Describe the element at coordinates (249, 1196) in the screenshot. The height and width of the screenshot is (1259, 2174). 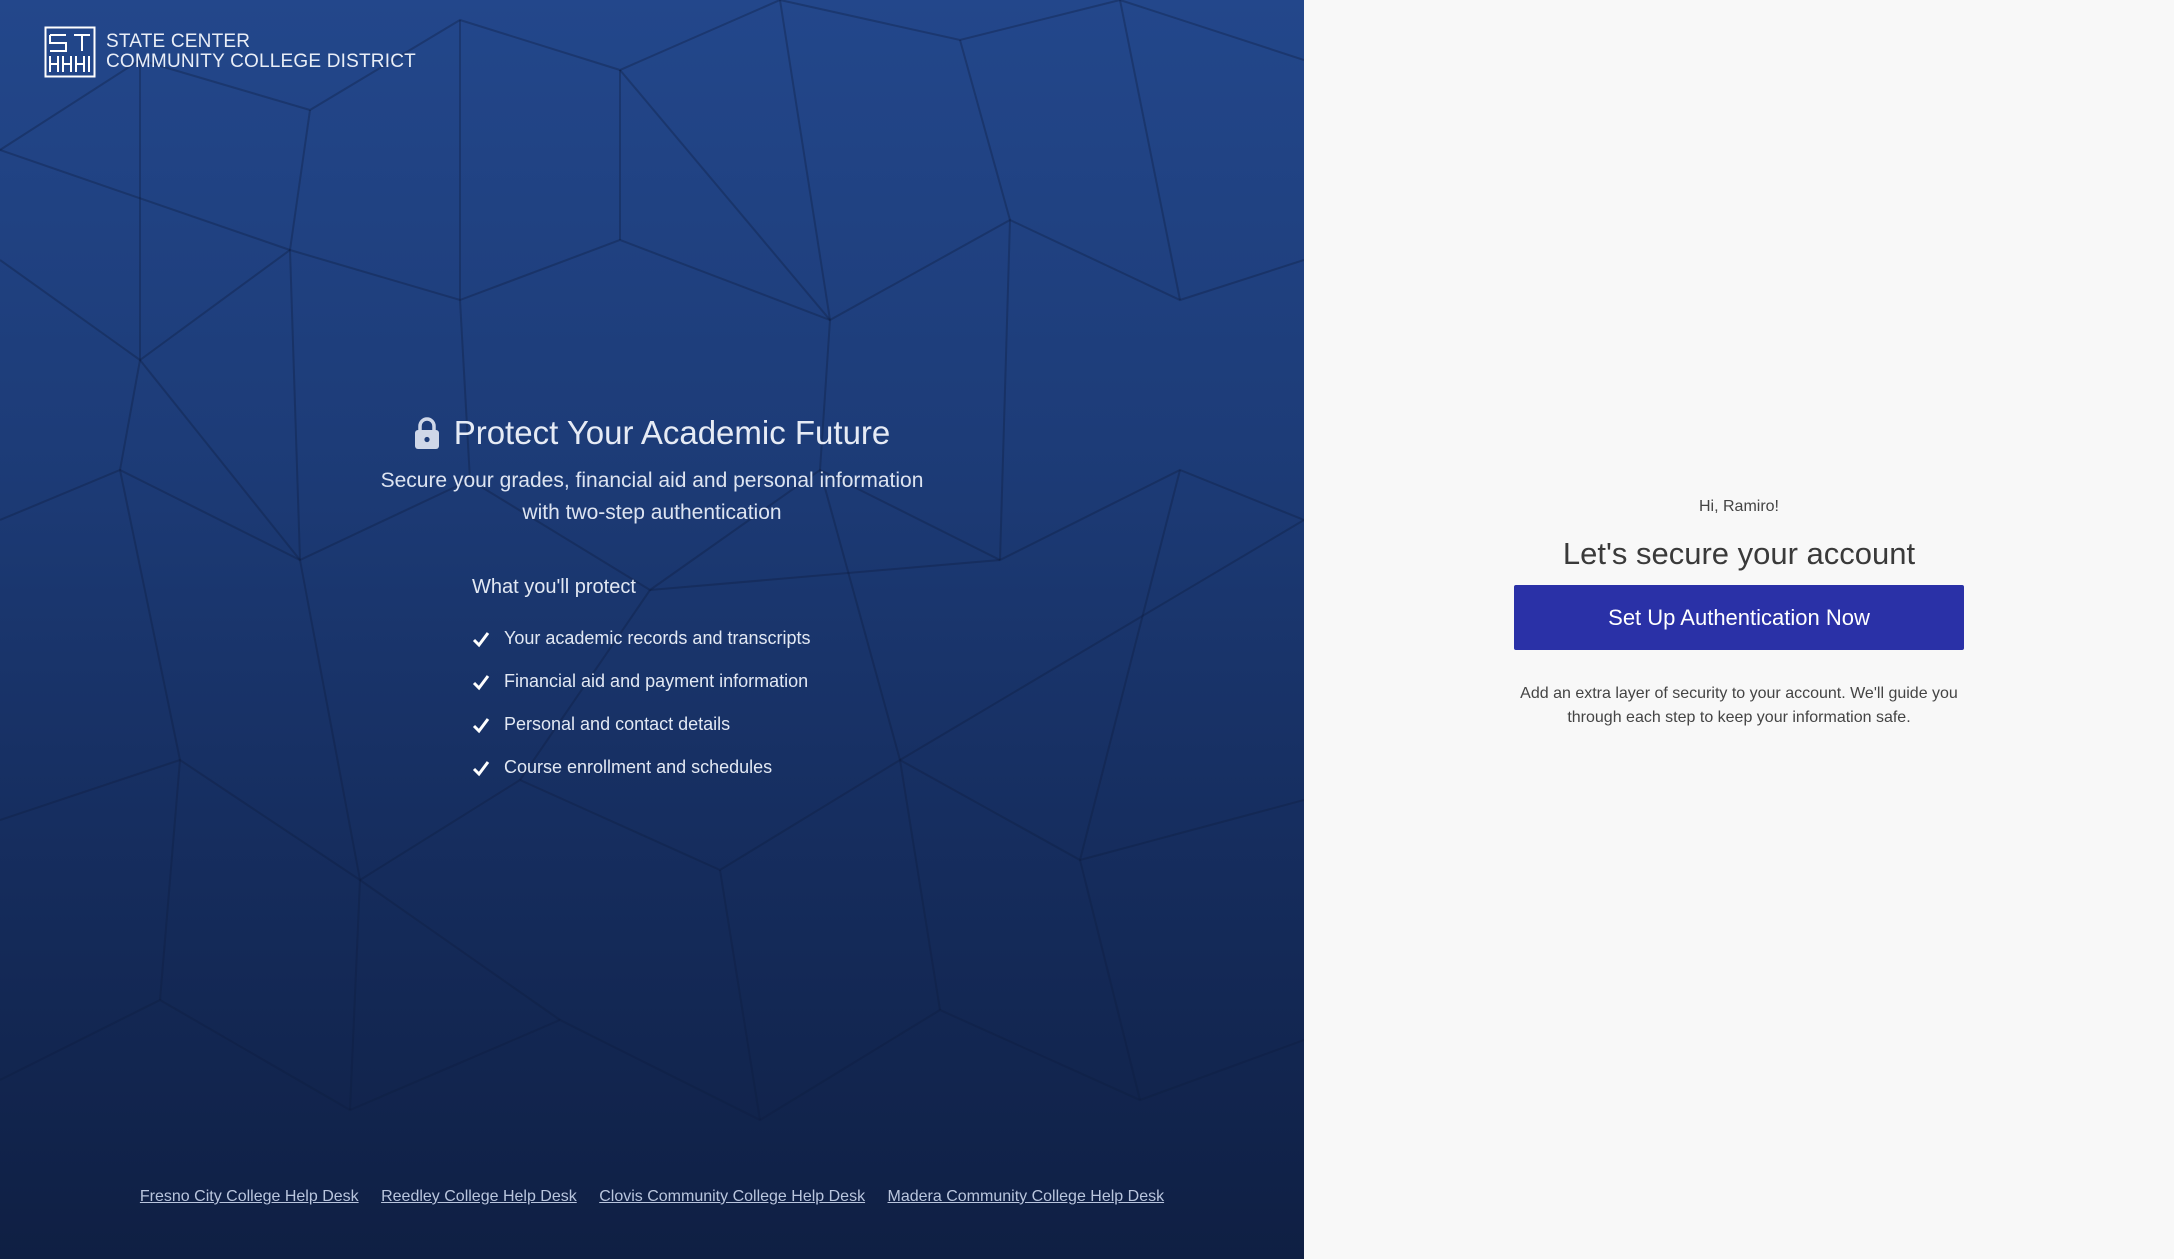
I see `help-desk-link-fresno: Fresno City College Help Desk` at that location.